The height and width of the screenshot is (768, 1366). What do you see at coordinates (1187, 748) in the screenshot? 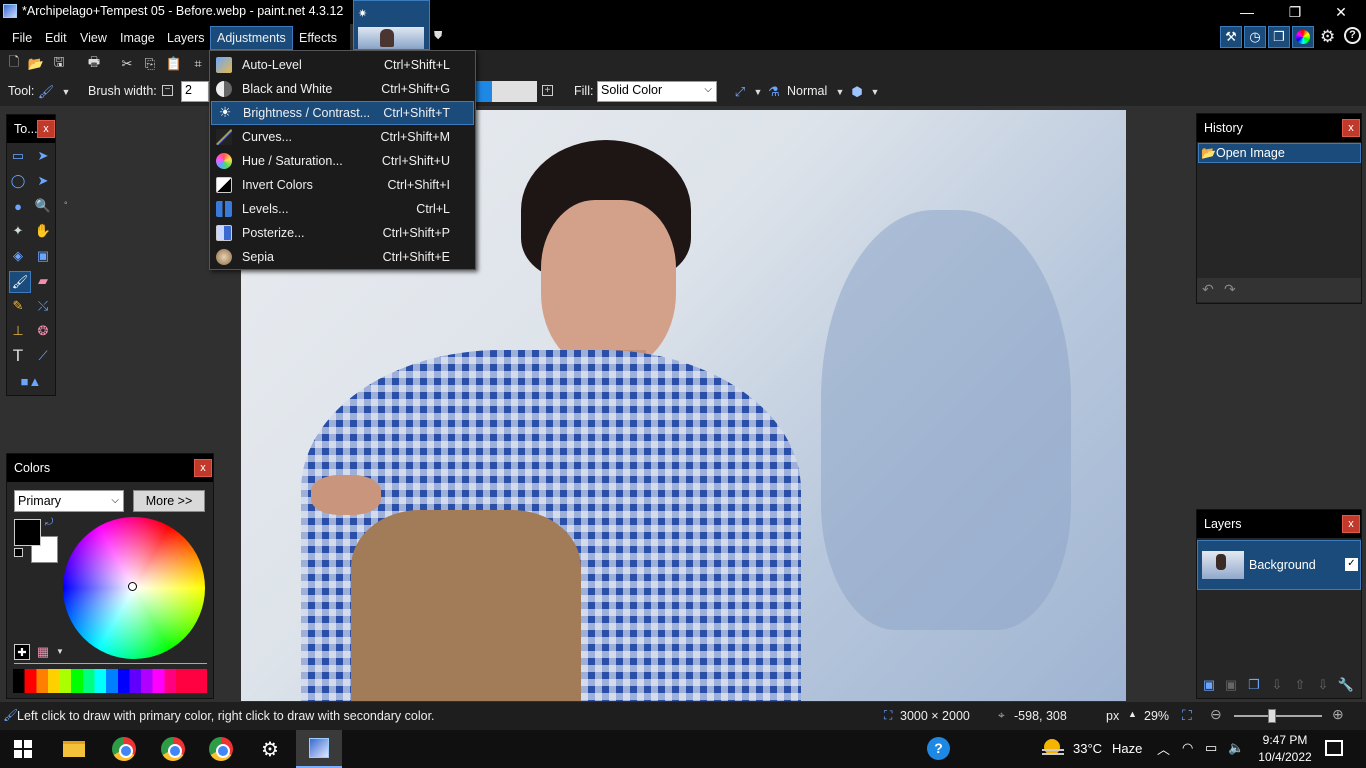
I see `wifi-icon: ◠` at bounding box center [1187, 748].